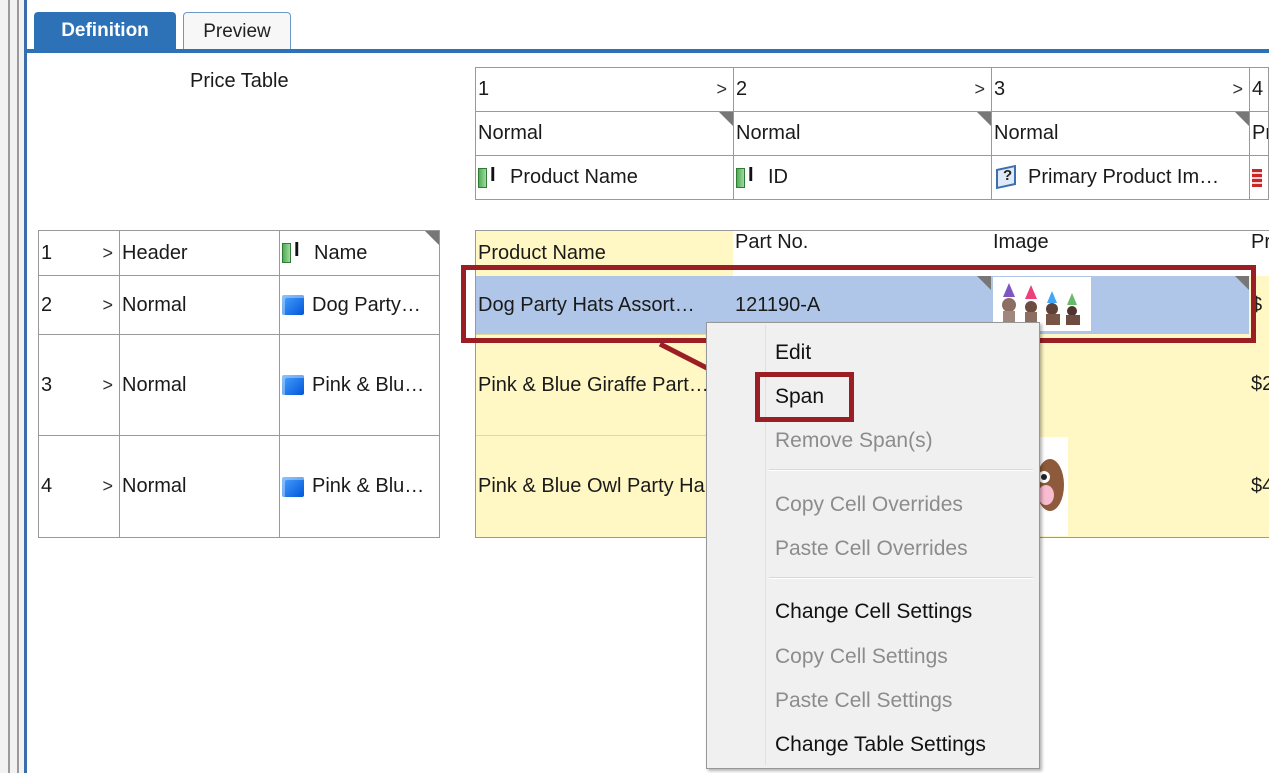 This screenshot has width=1269, height=773. What do you see at coordinates (239, 81) in the screenshot?
I see `price-table-label: Price Table` at bounding box center [239, 81].